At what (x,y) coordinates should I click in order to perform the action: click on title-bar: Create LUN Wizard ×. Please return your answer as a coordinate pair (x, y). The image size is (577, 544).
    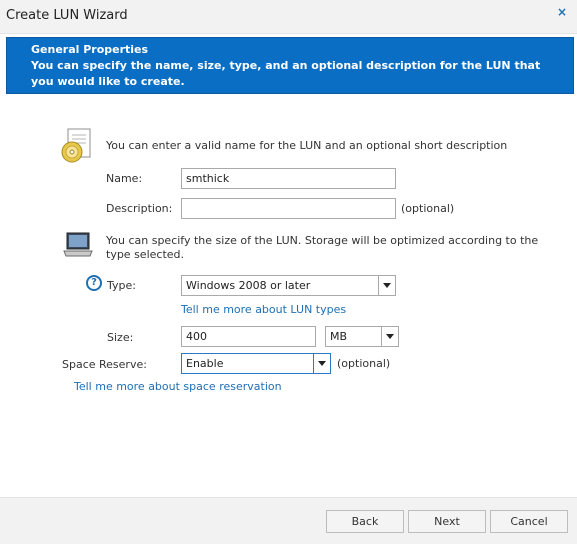
    Looking at the image, I should click on (288, 17).